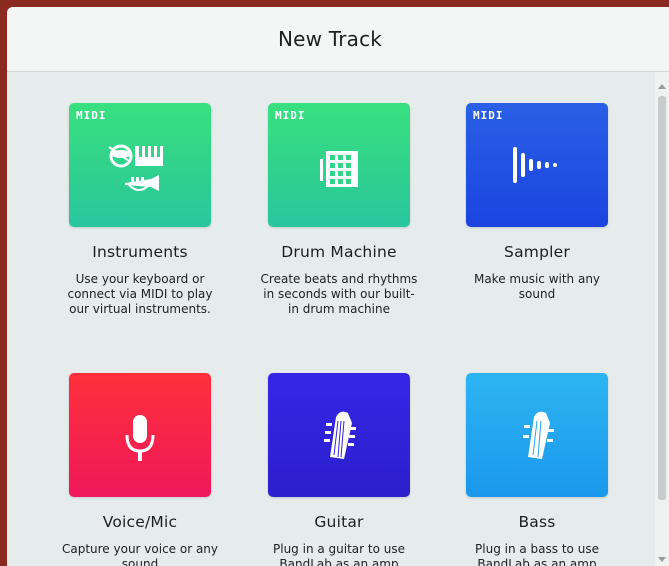  I want to click on bass-tile, so click(537, 435).